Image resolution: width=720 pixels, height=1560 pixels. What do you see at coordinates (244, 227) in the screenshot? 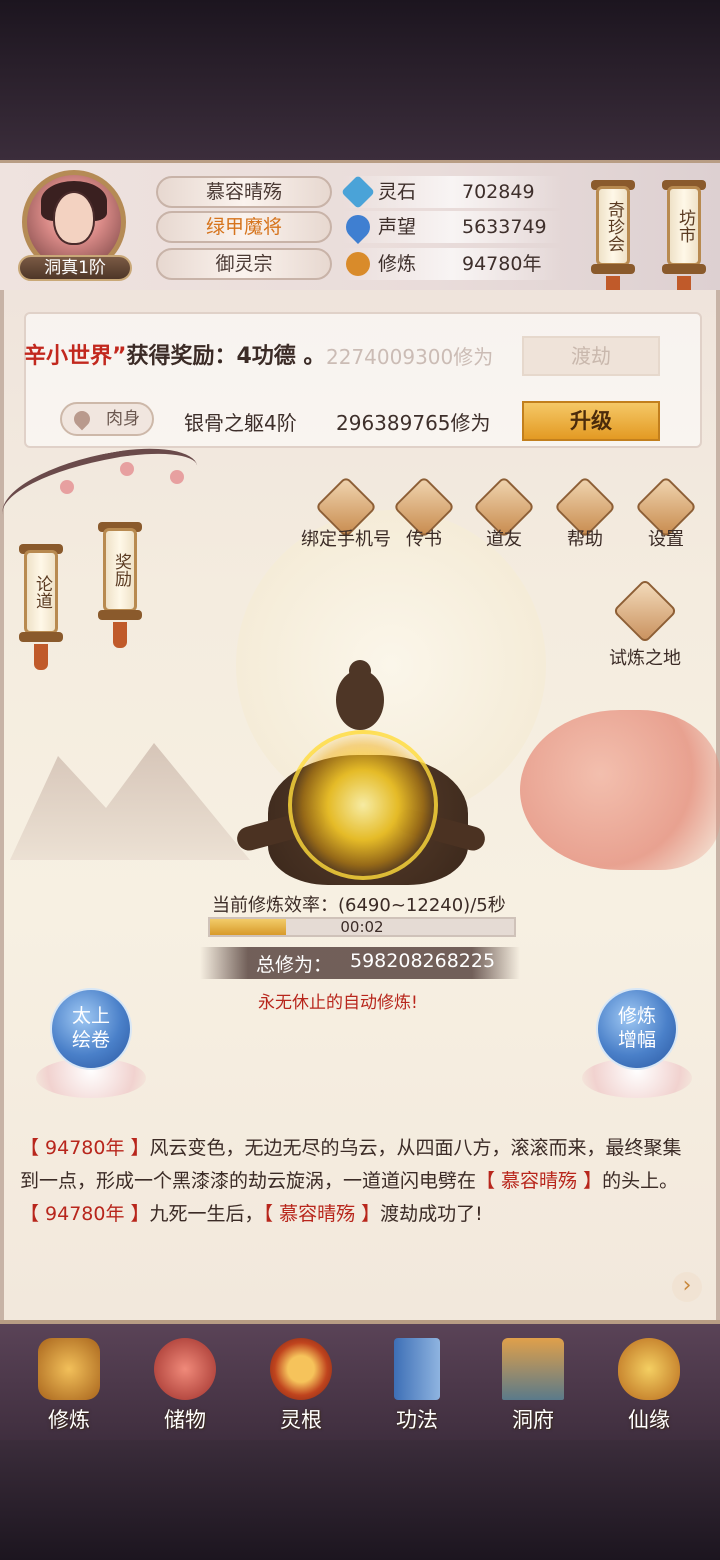
I see `player-title: 绿甲魔将` at bounding box center [244, 227].